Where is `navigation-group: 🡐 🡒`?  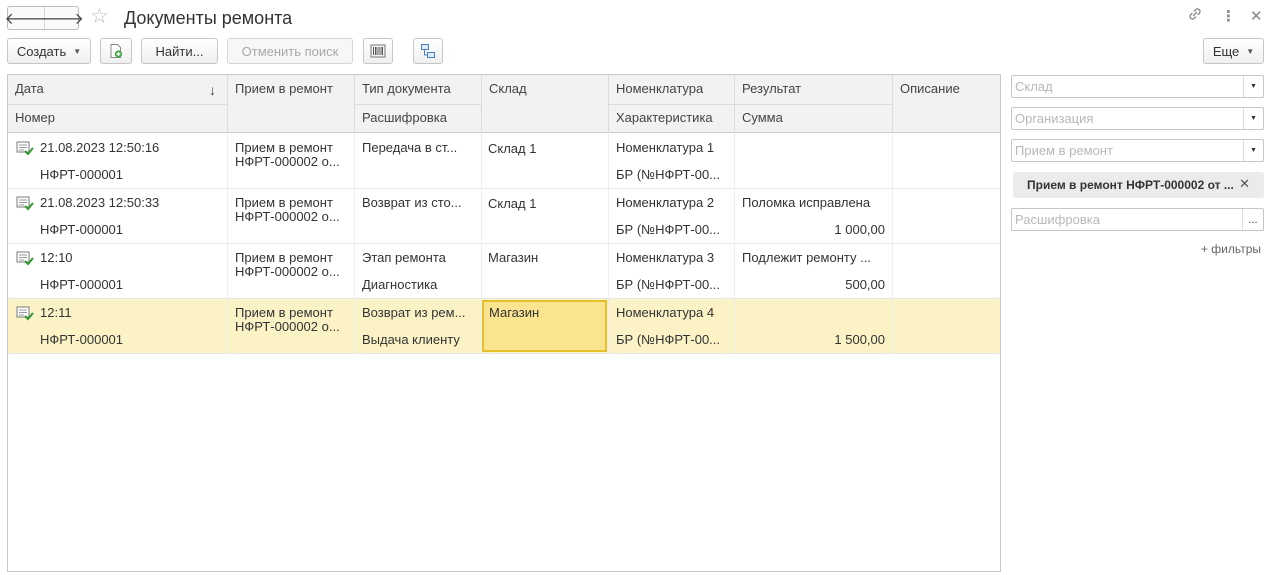 navigation-group: 🡐 🡒 is located at coordinates (44, 18).